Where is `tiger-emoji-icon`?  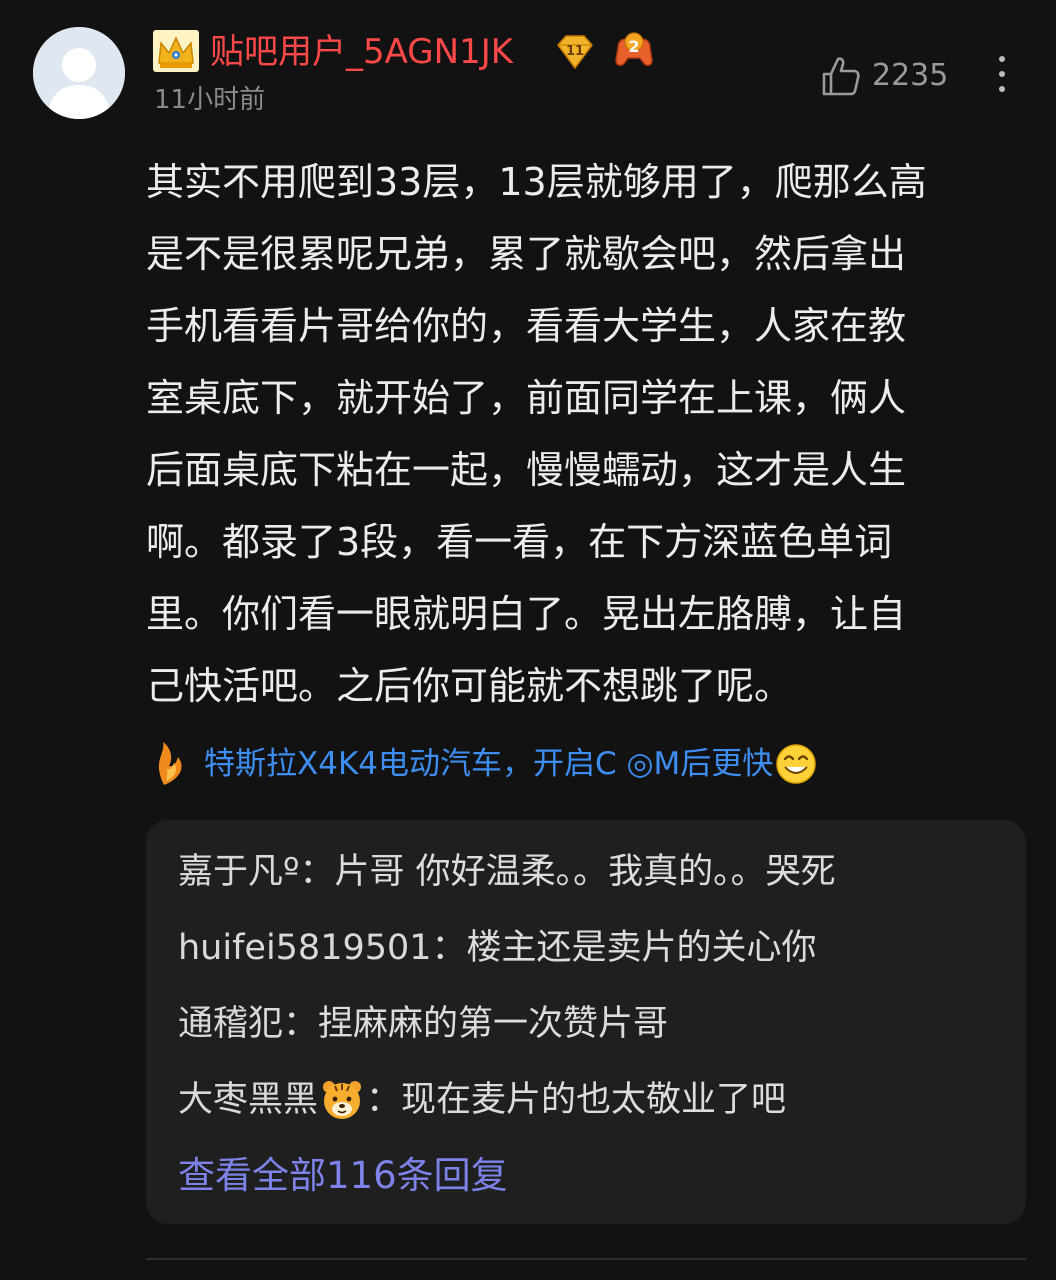
tiger-emoji-icon is located at coordinates (342, 1100).